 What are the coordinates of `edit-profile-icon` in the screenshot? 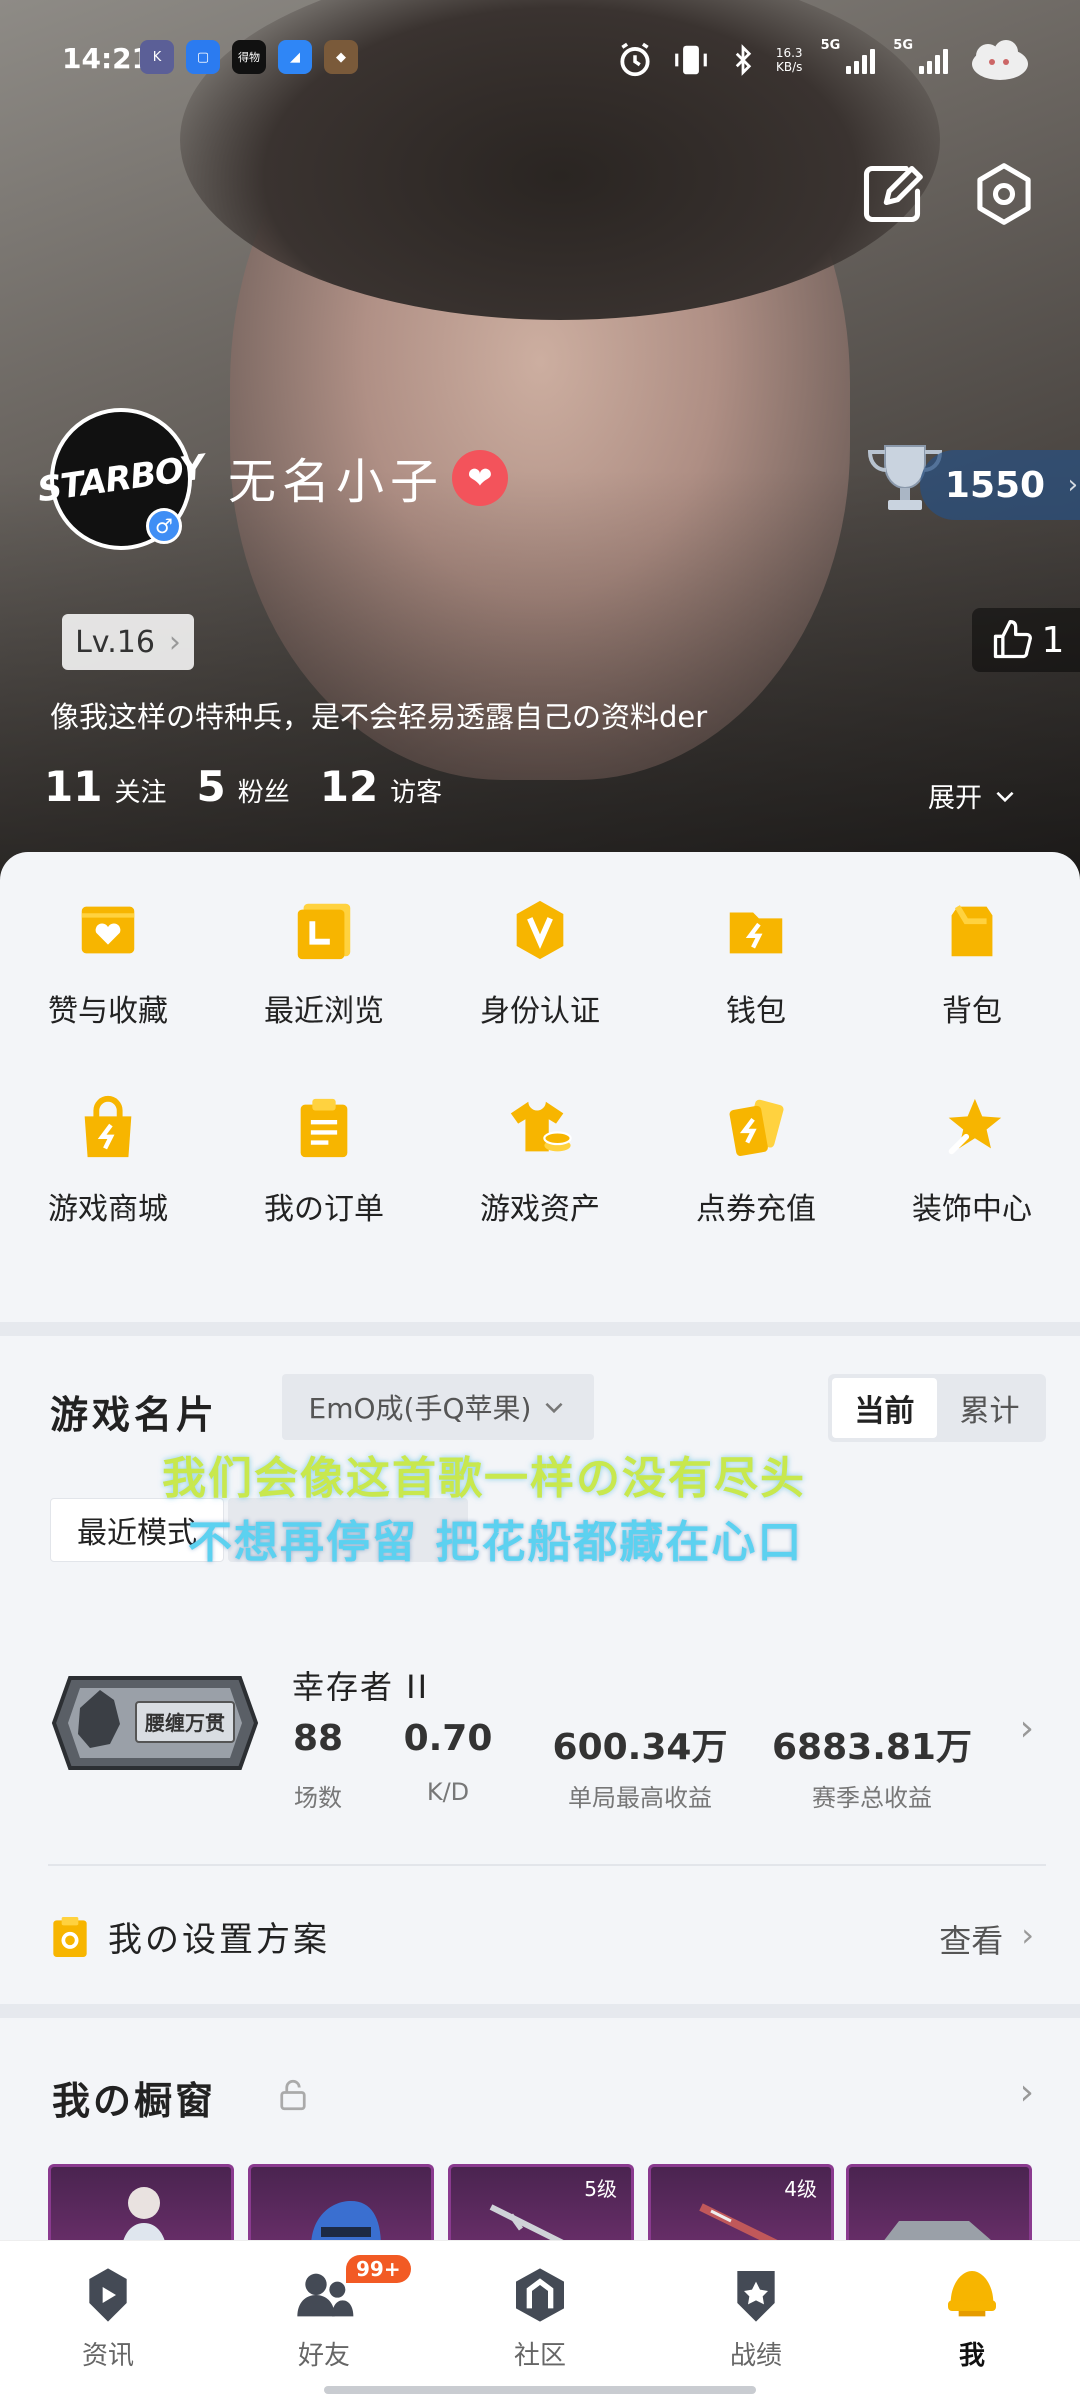 It's located at (892, 194).